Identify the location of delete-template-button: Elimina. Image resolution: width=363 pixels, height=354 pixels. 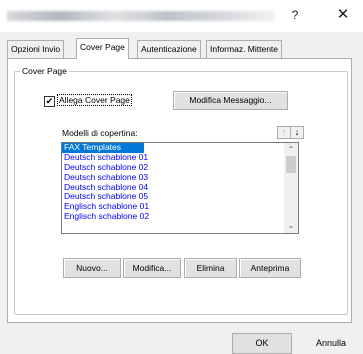
(210, 268).